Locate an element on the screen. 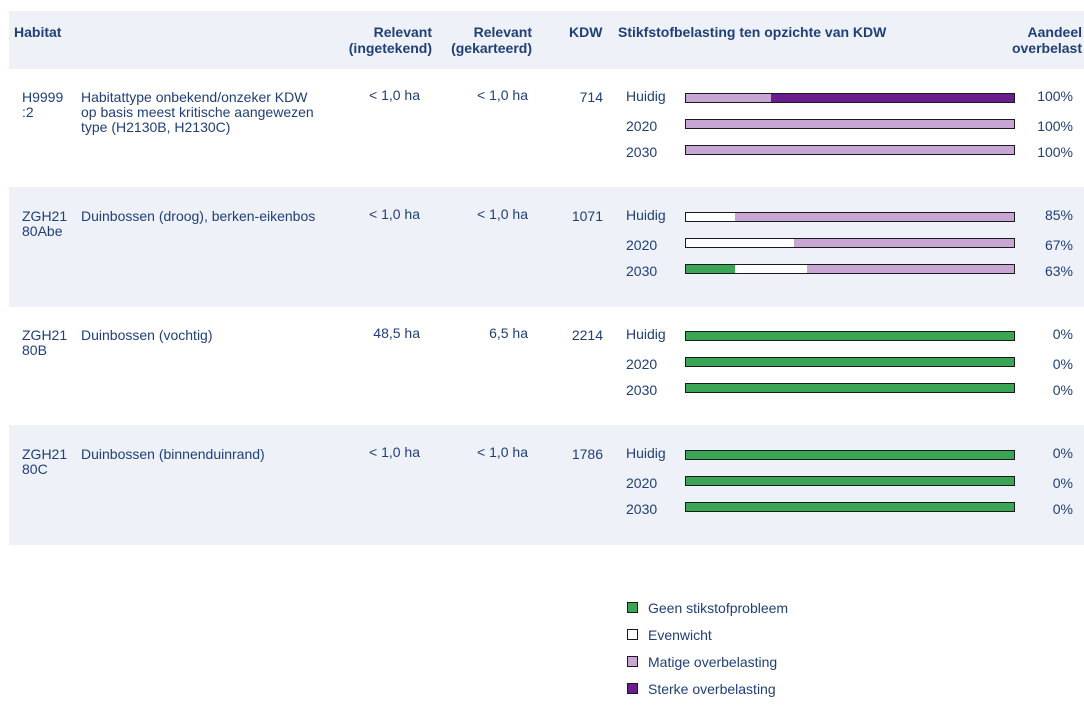  habitat-code: ZGH21 80Abe is located at coordinates (45, 223).